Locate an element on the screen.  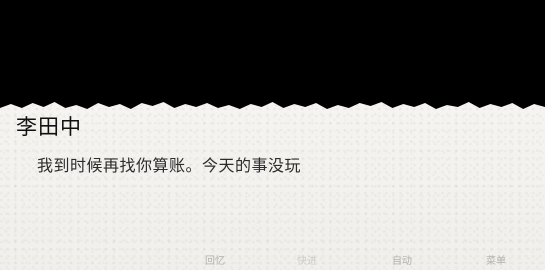
dialogue-text: 我到时候再找你算账。今天的事没玩 is located at coordinates (169, 165).